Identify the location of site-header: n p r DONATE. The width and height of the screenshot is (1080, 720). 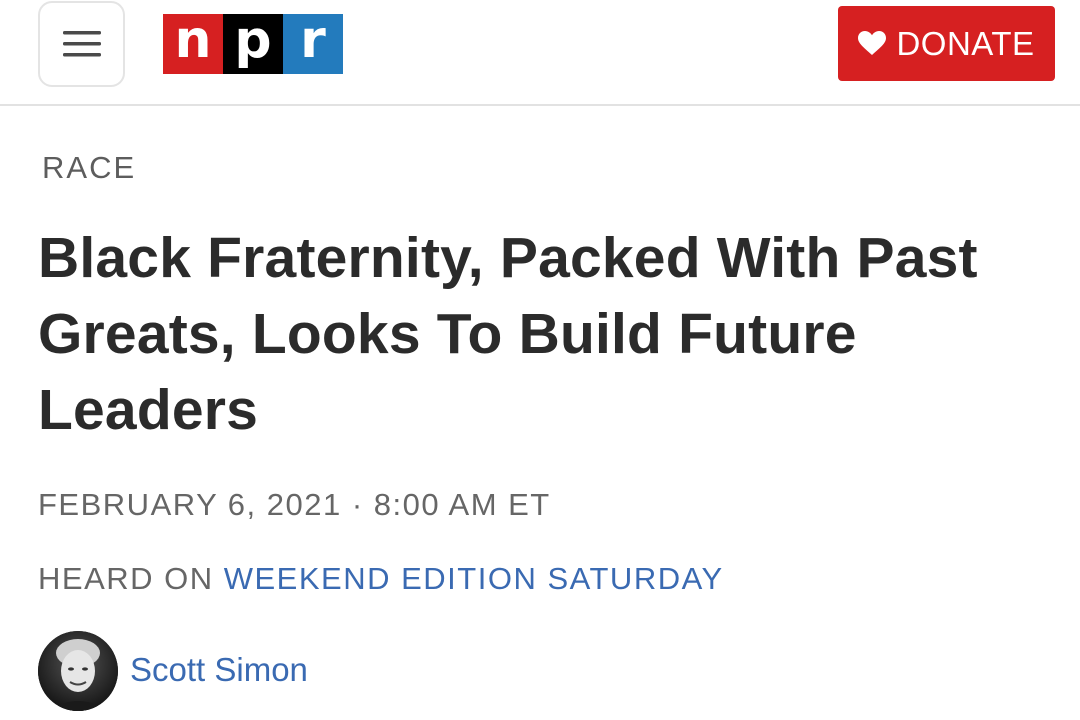
(540, 53).